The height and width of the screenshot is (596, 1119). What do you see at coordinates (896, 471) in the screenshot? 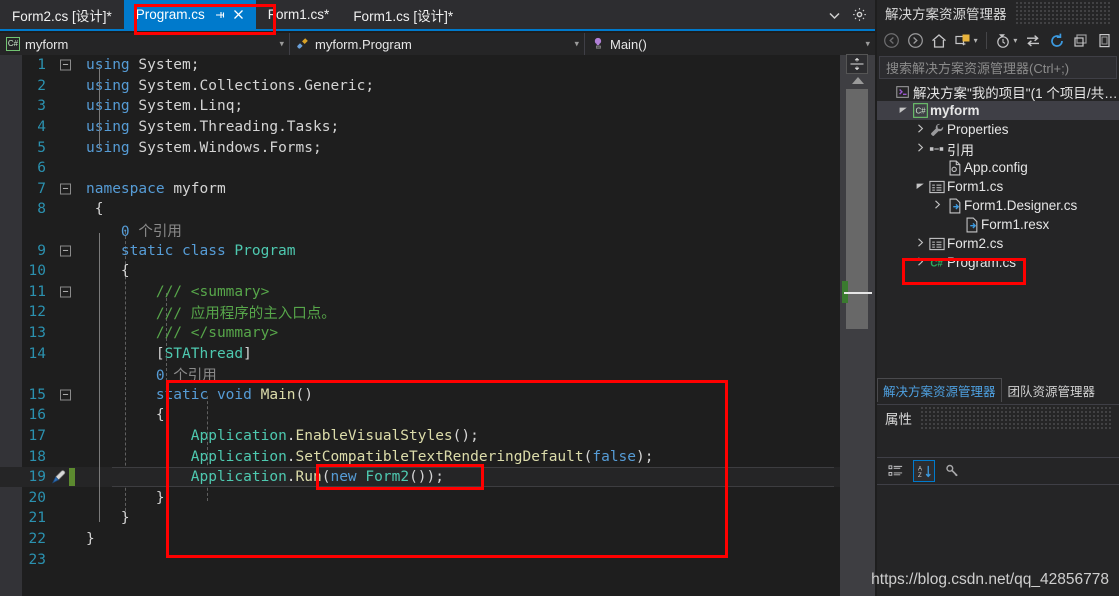
I see `categorized-icon` at bounding box center [896, 471].